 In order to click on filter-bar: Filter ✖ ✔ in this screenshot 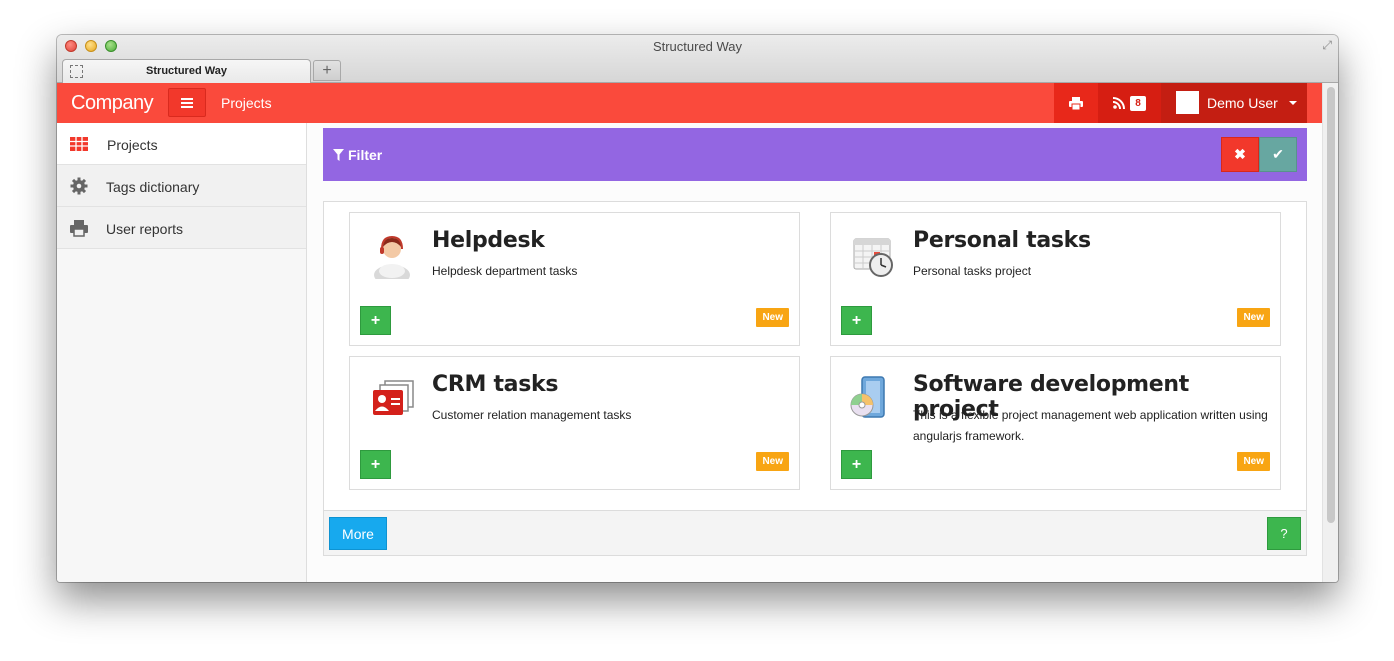, I will do `click(815, 154)`.